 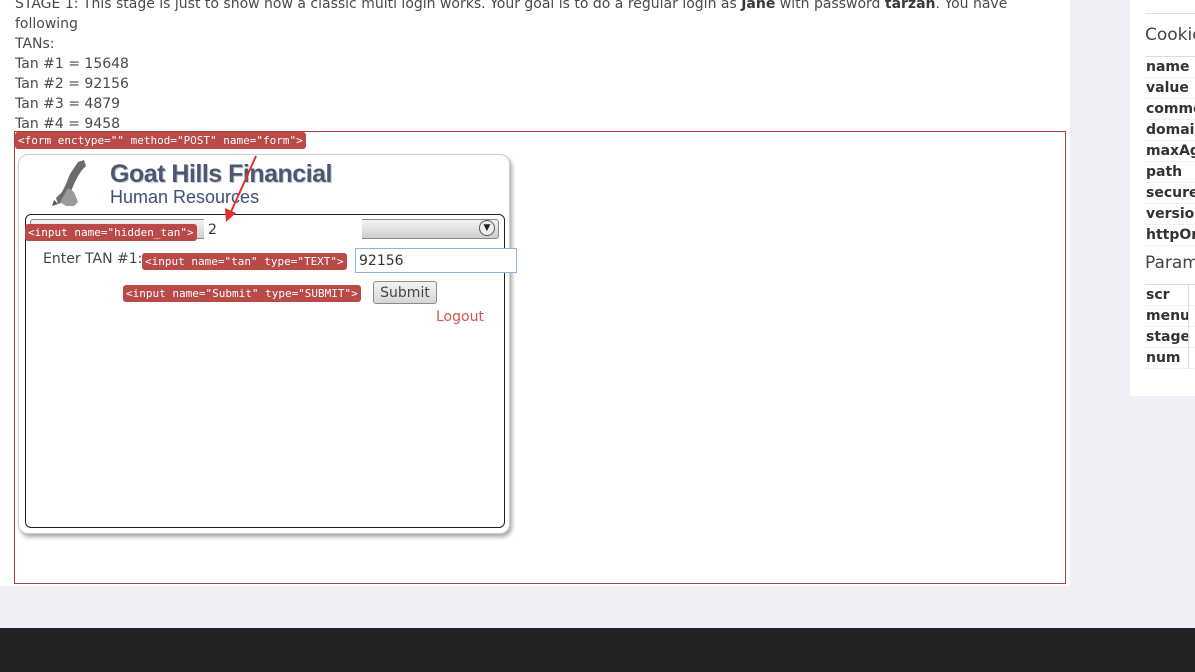 What do you see at coordinates (1170, 130) in the screenshot?
I see `cookie-field: domair` at bounding box center [1170, 130].